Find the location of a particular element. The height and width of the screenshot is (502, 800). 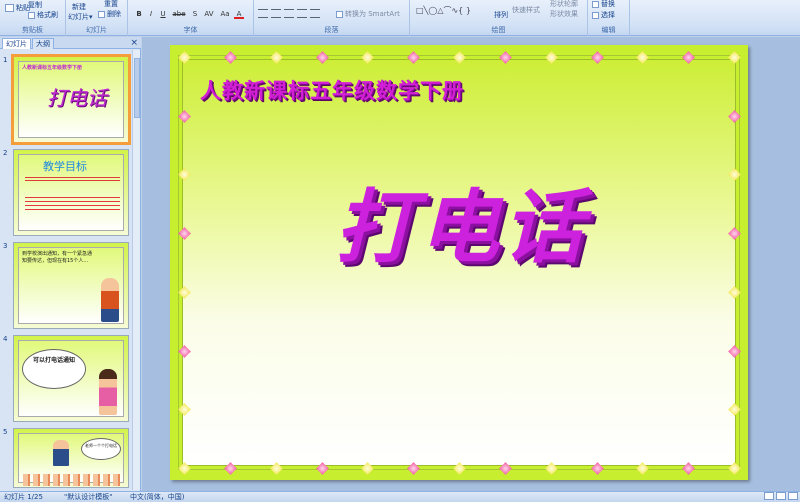

smartart-icon is located at coordinates (339, 14).